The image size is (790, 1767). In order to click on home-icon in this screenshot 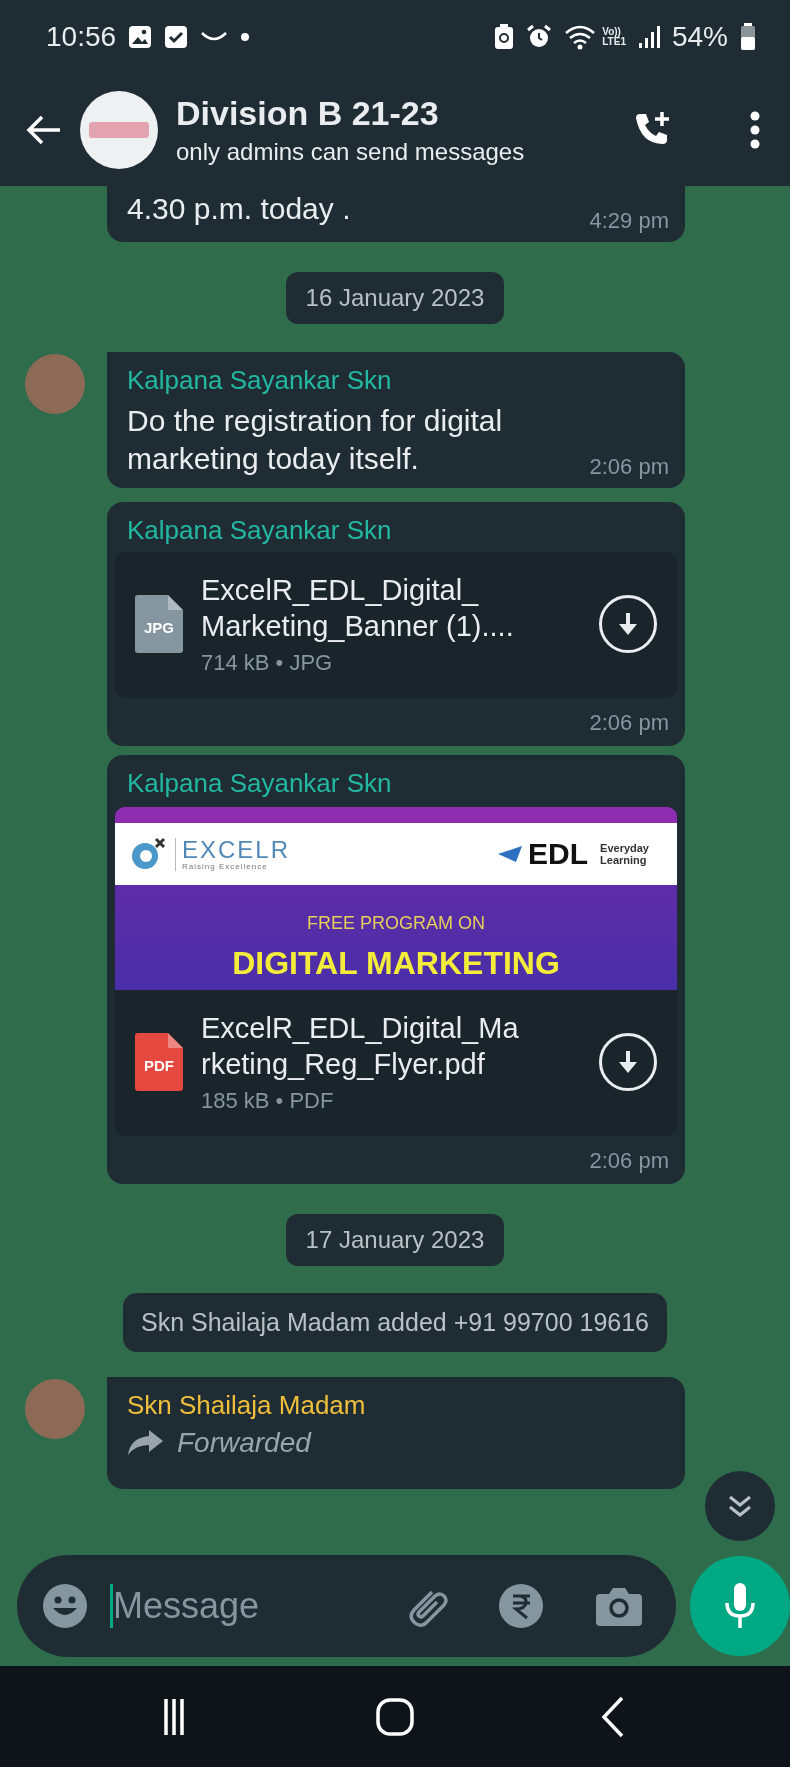, I will do `click(395, 1716)`.